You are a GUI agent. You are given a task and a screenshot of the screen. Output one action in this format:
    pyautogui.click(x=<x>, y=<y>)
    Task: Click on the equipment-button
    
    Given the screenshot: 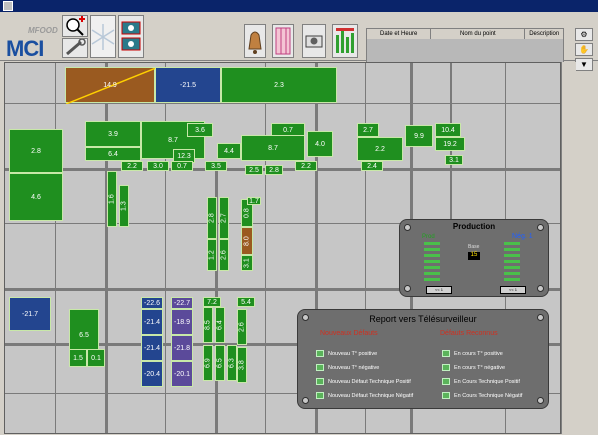 What is the action you would take?
    pyautogui.click(x=131, y=36)
    